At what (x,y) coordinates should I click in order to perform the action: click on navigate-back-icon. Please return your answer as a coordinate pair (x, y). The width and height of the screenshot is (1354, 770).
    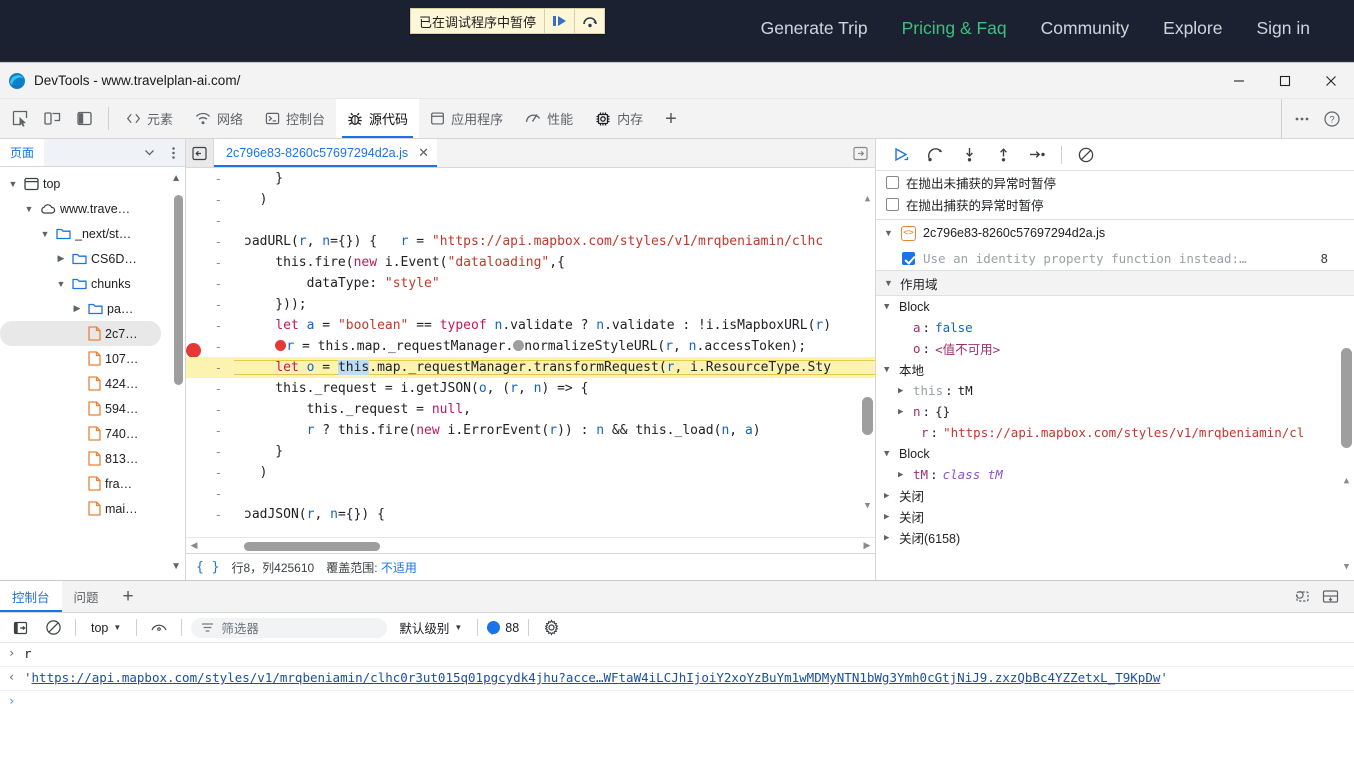
    Looking at the image, I should click on (200, 153).